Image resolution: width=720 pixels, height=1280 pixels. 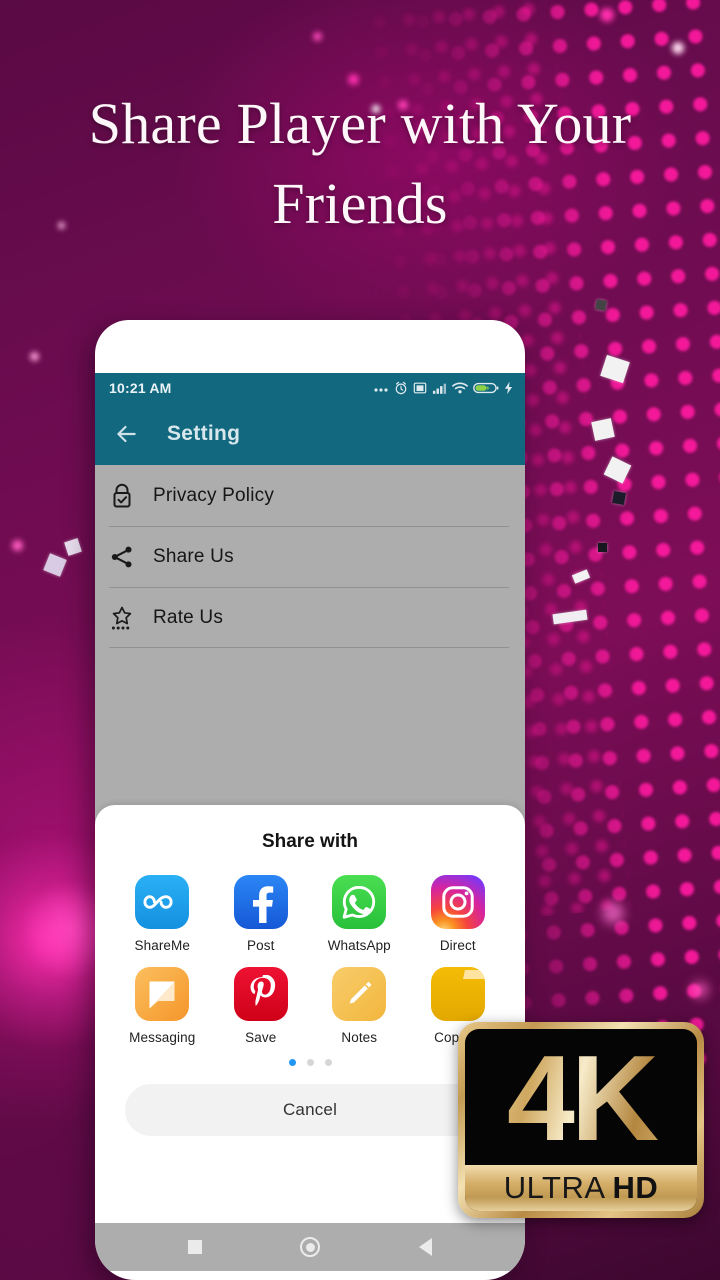 I want to click on page-title: Share Player with Your Friends, so click(x=360, y=163).